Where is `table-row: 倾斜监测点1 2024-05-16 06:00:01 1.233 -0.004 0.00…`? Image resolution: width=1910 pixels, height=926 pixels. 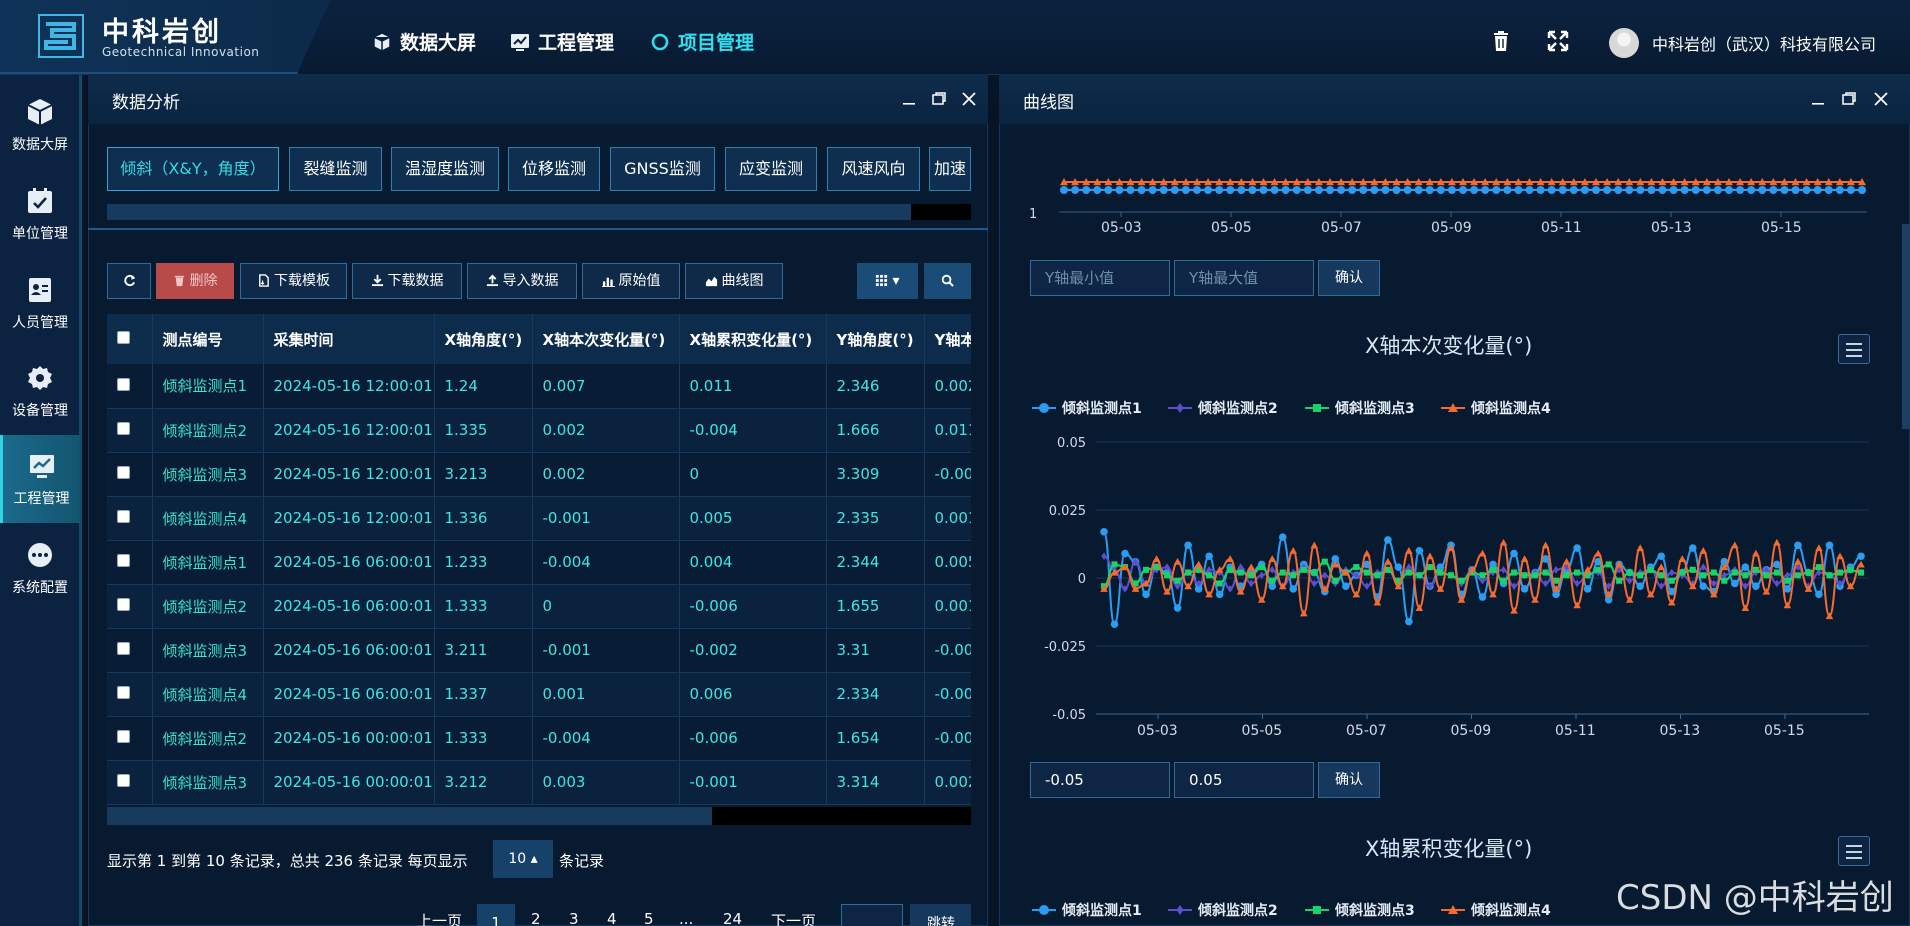 table-row: 倾斜监测点1 2024-05-16 06:00:01 1.233 -0.004 0.00… is located at coordinates (539, 562).